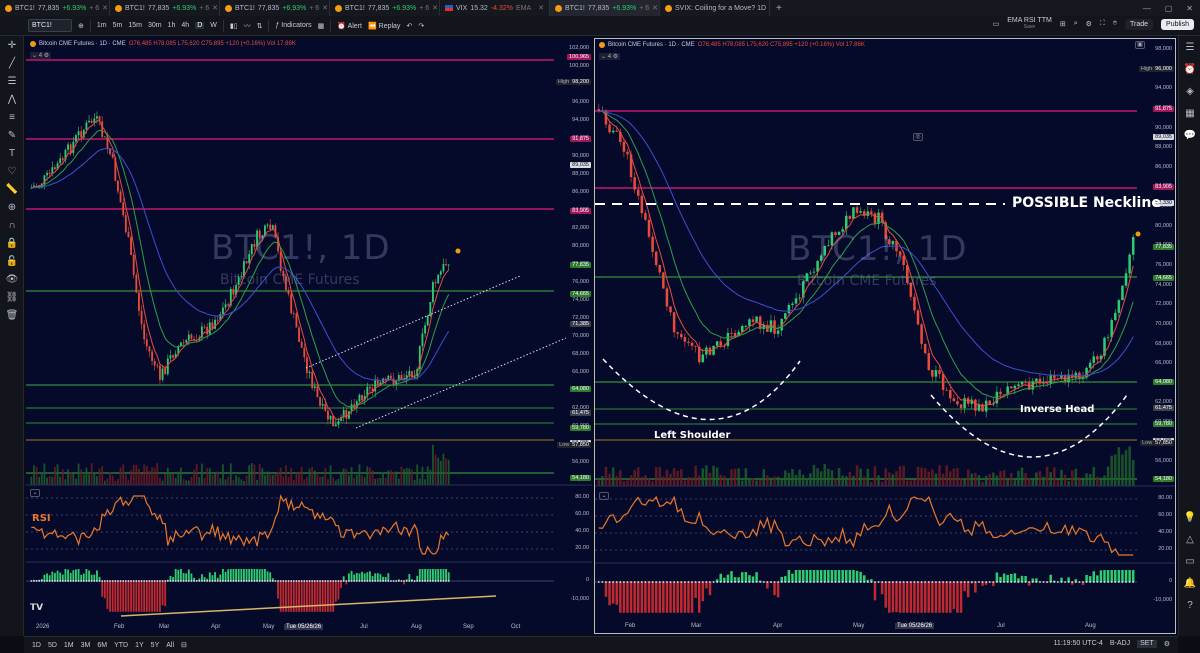 Image resolution: width=1200 pixels, height=653 pixels. What do you see at coordinates (1167, 644) in the screenshot?
I see `scale-settings-icon: ⚙` at bounding box center [1167, 644].